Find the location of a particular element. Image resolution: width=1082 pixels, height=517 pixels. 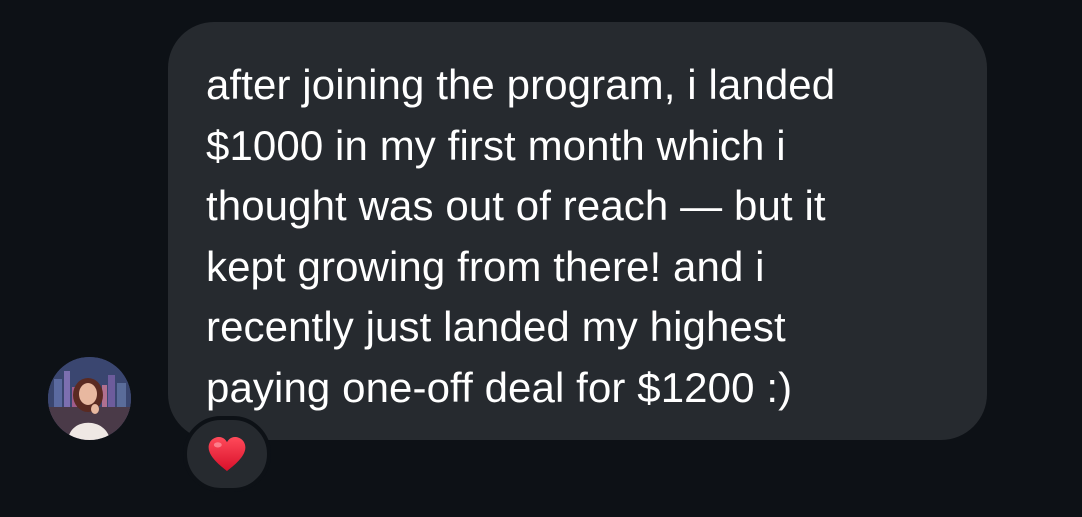

message-reaction is located at coordinates (227, 454).